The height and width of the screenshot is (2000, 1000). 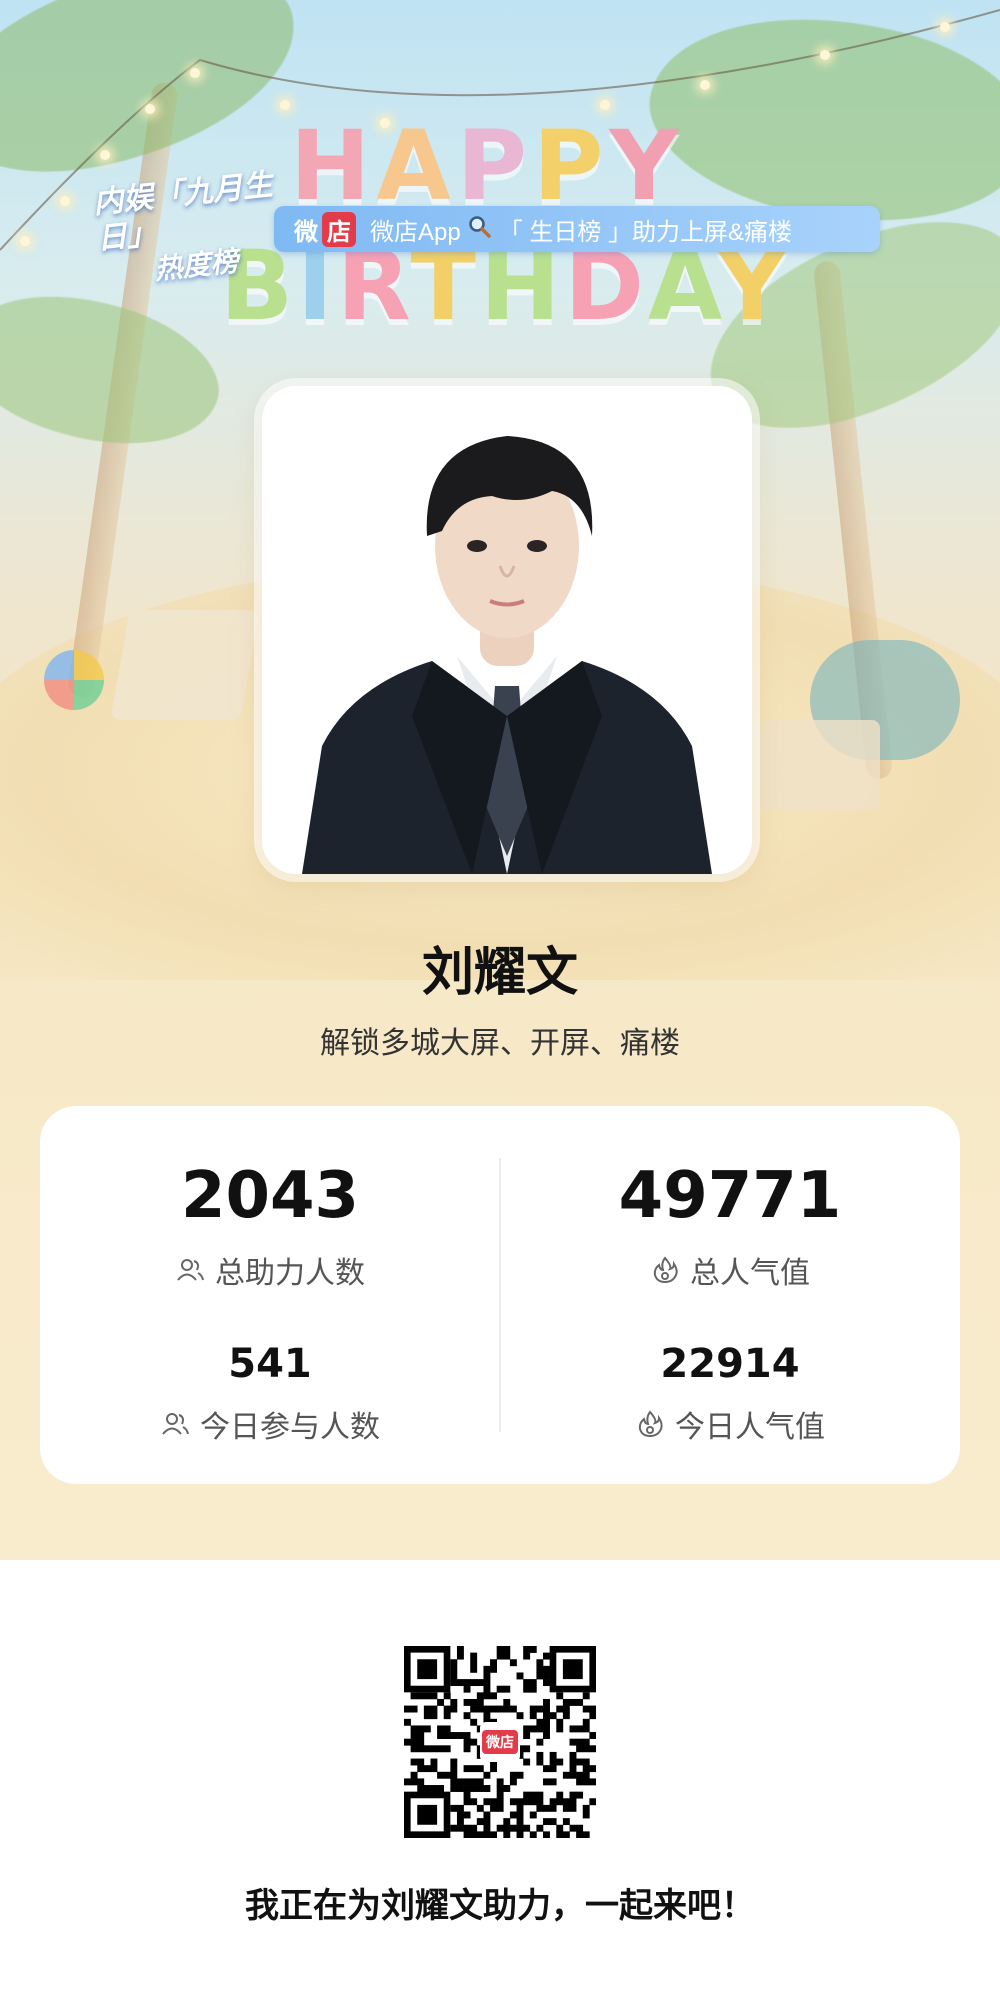 I want to click on qr-center-logo: 微店, so click(x=500, y=1742).